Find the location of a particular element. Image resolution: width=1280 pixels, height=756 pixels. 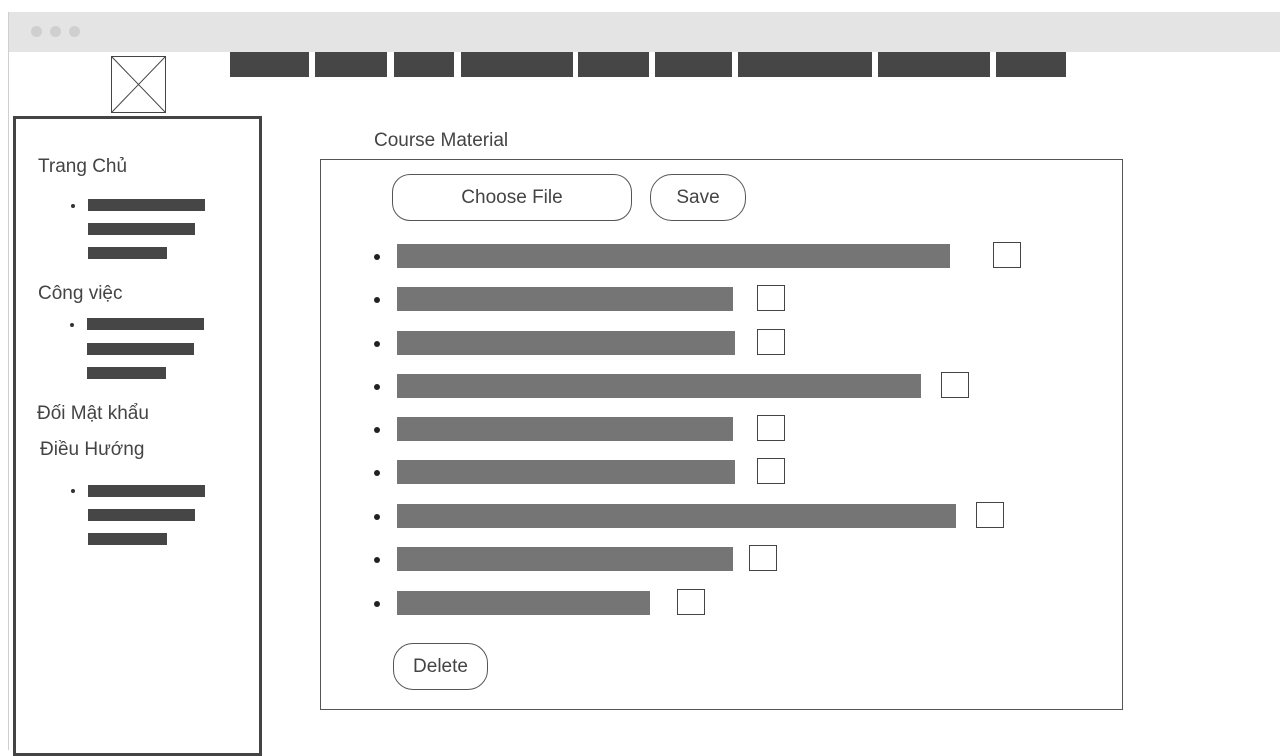

sidebar-item-doi-mat-khau: Đối Mật khẩu is located at coordinates (93, 414).